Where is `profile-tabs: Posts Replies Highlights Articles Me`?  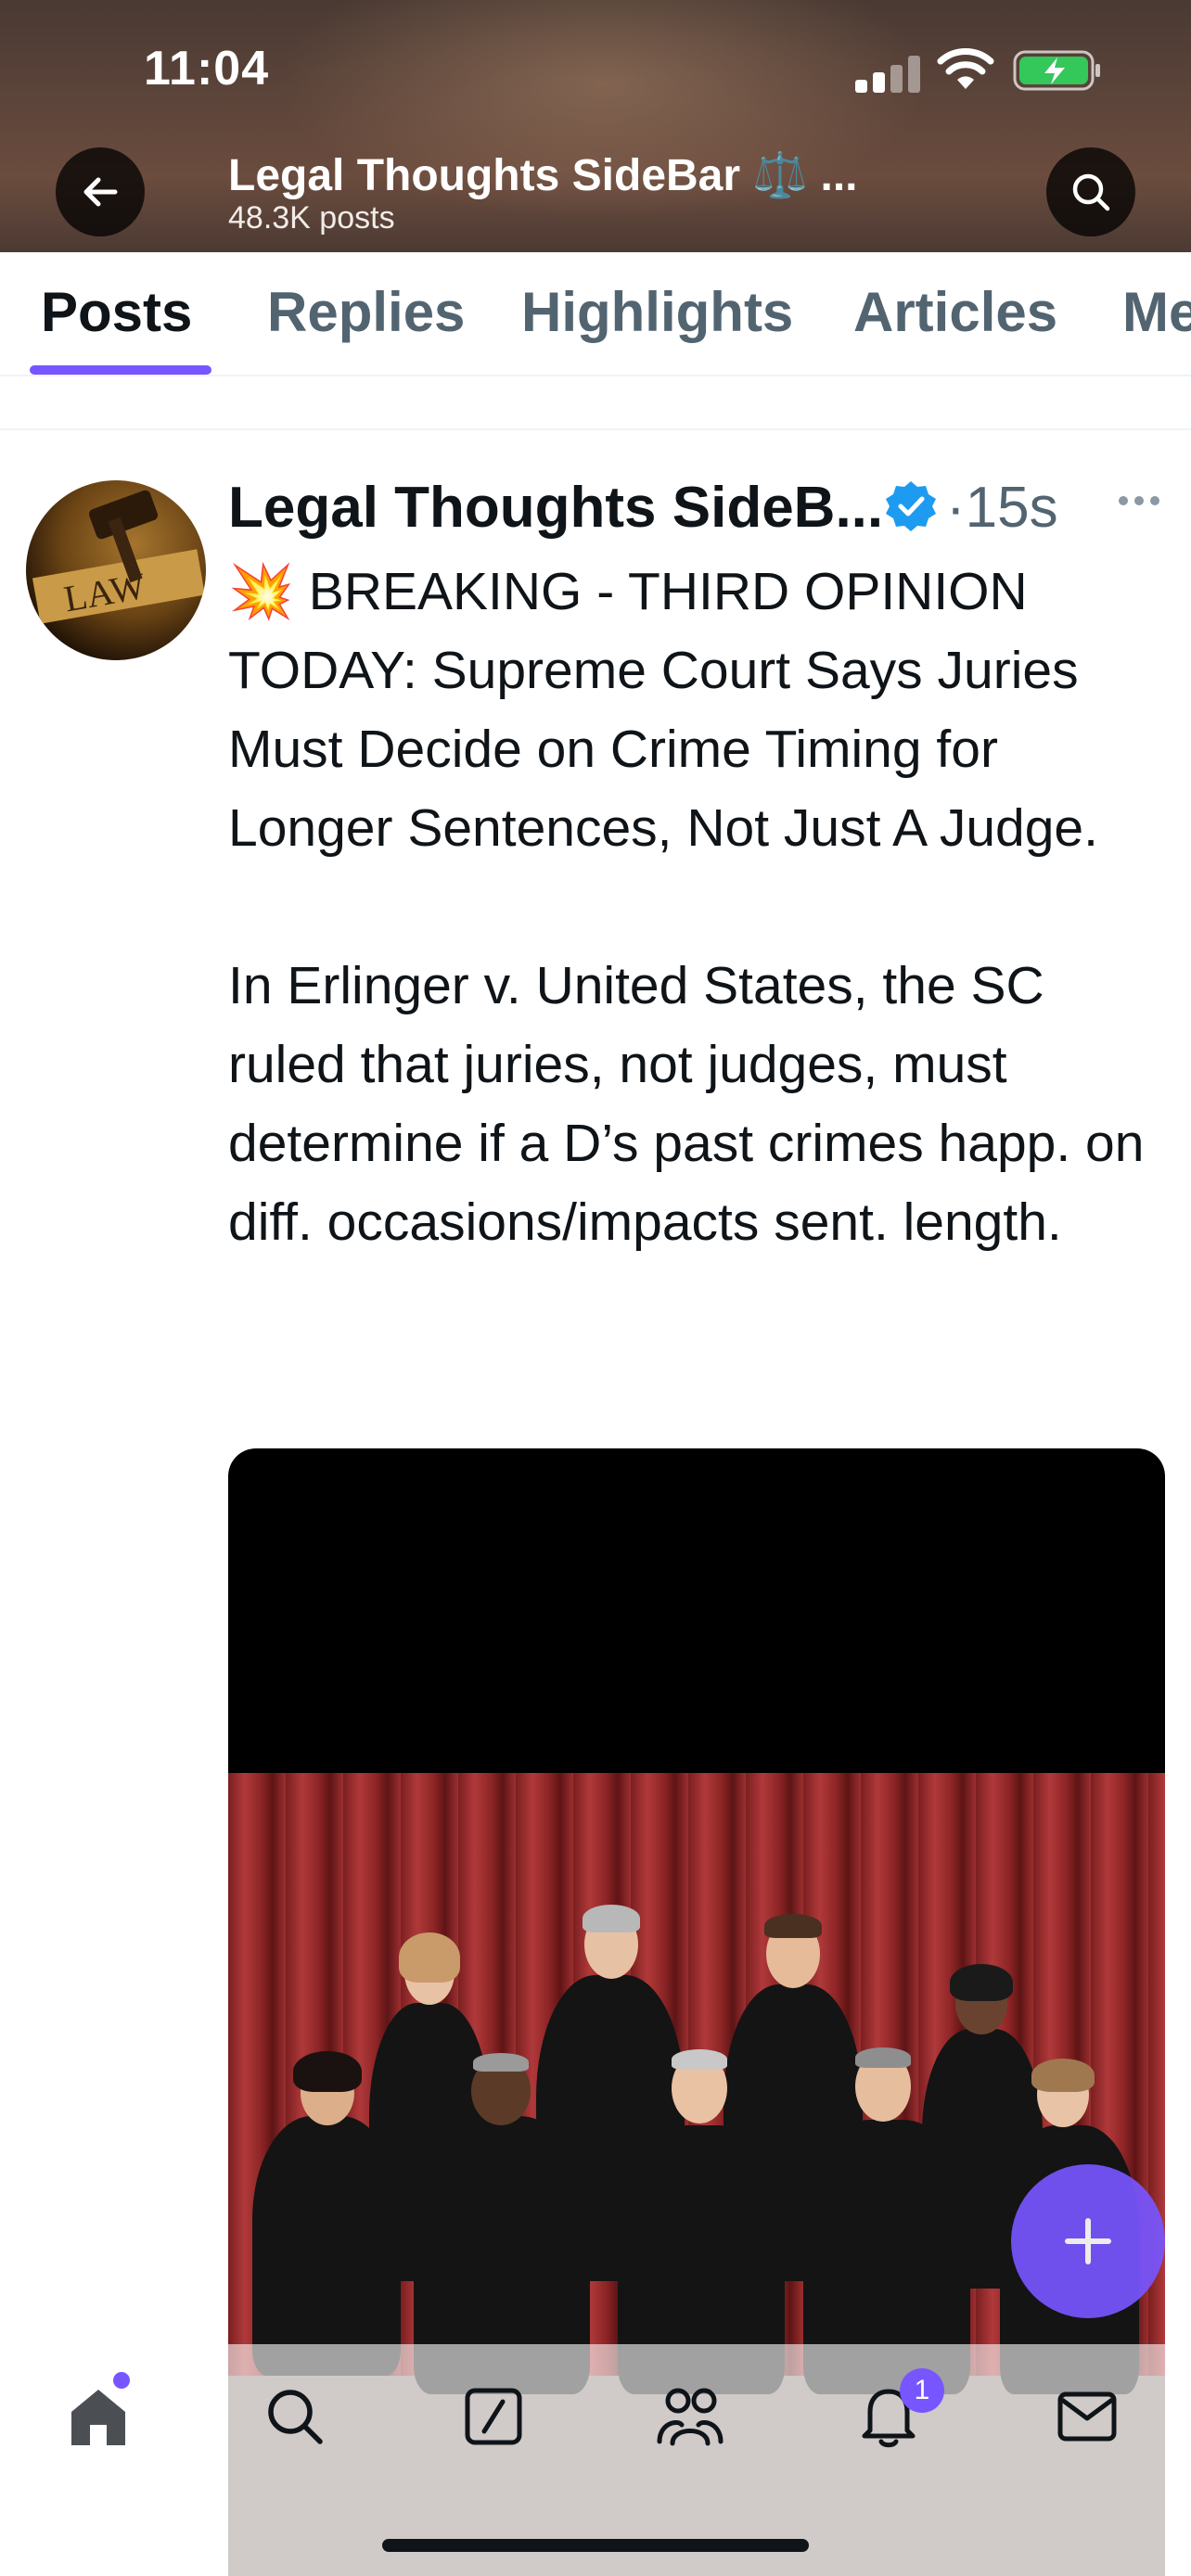 profile-tabs: Posts Replies Highlights Articles Me is located at coordinates (595, 314).